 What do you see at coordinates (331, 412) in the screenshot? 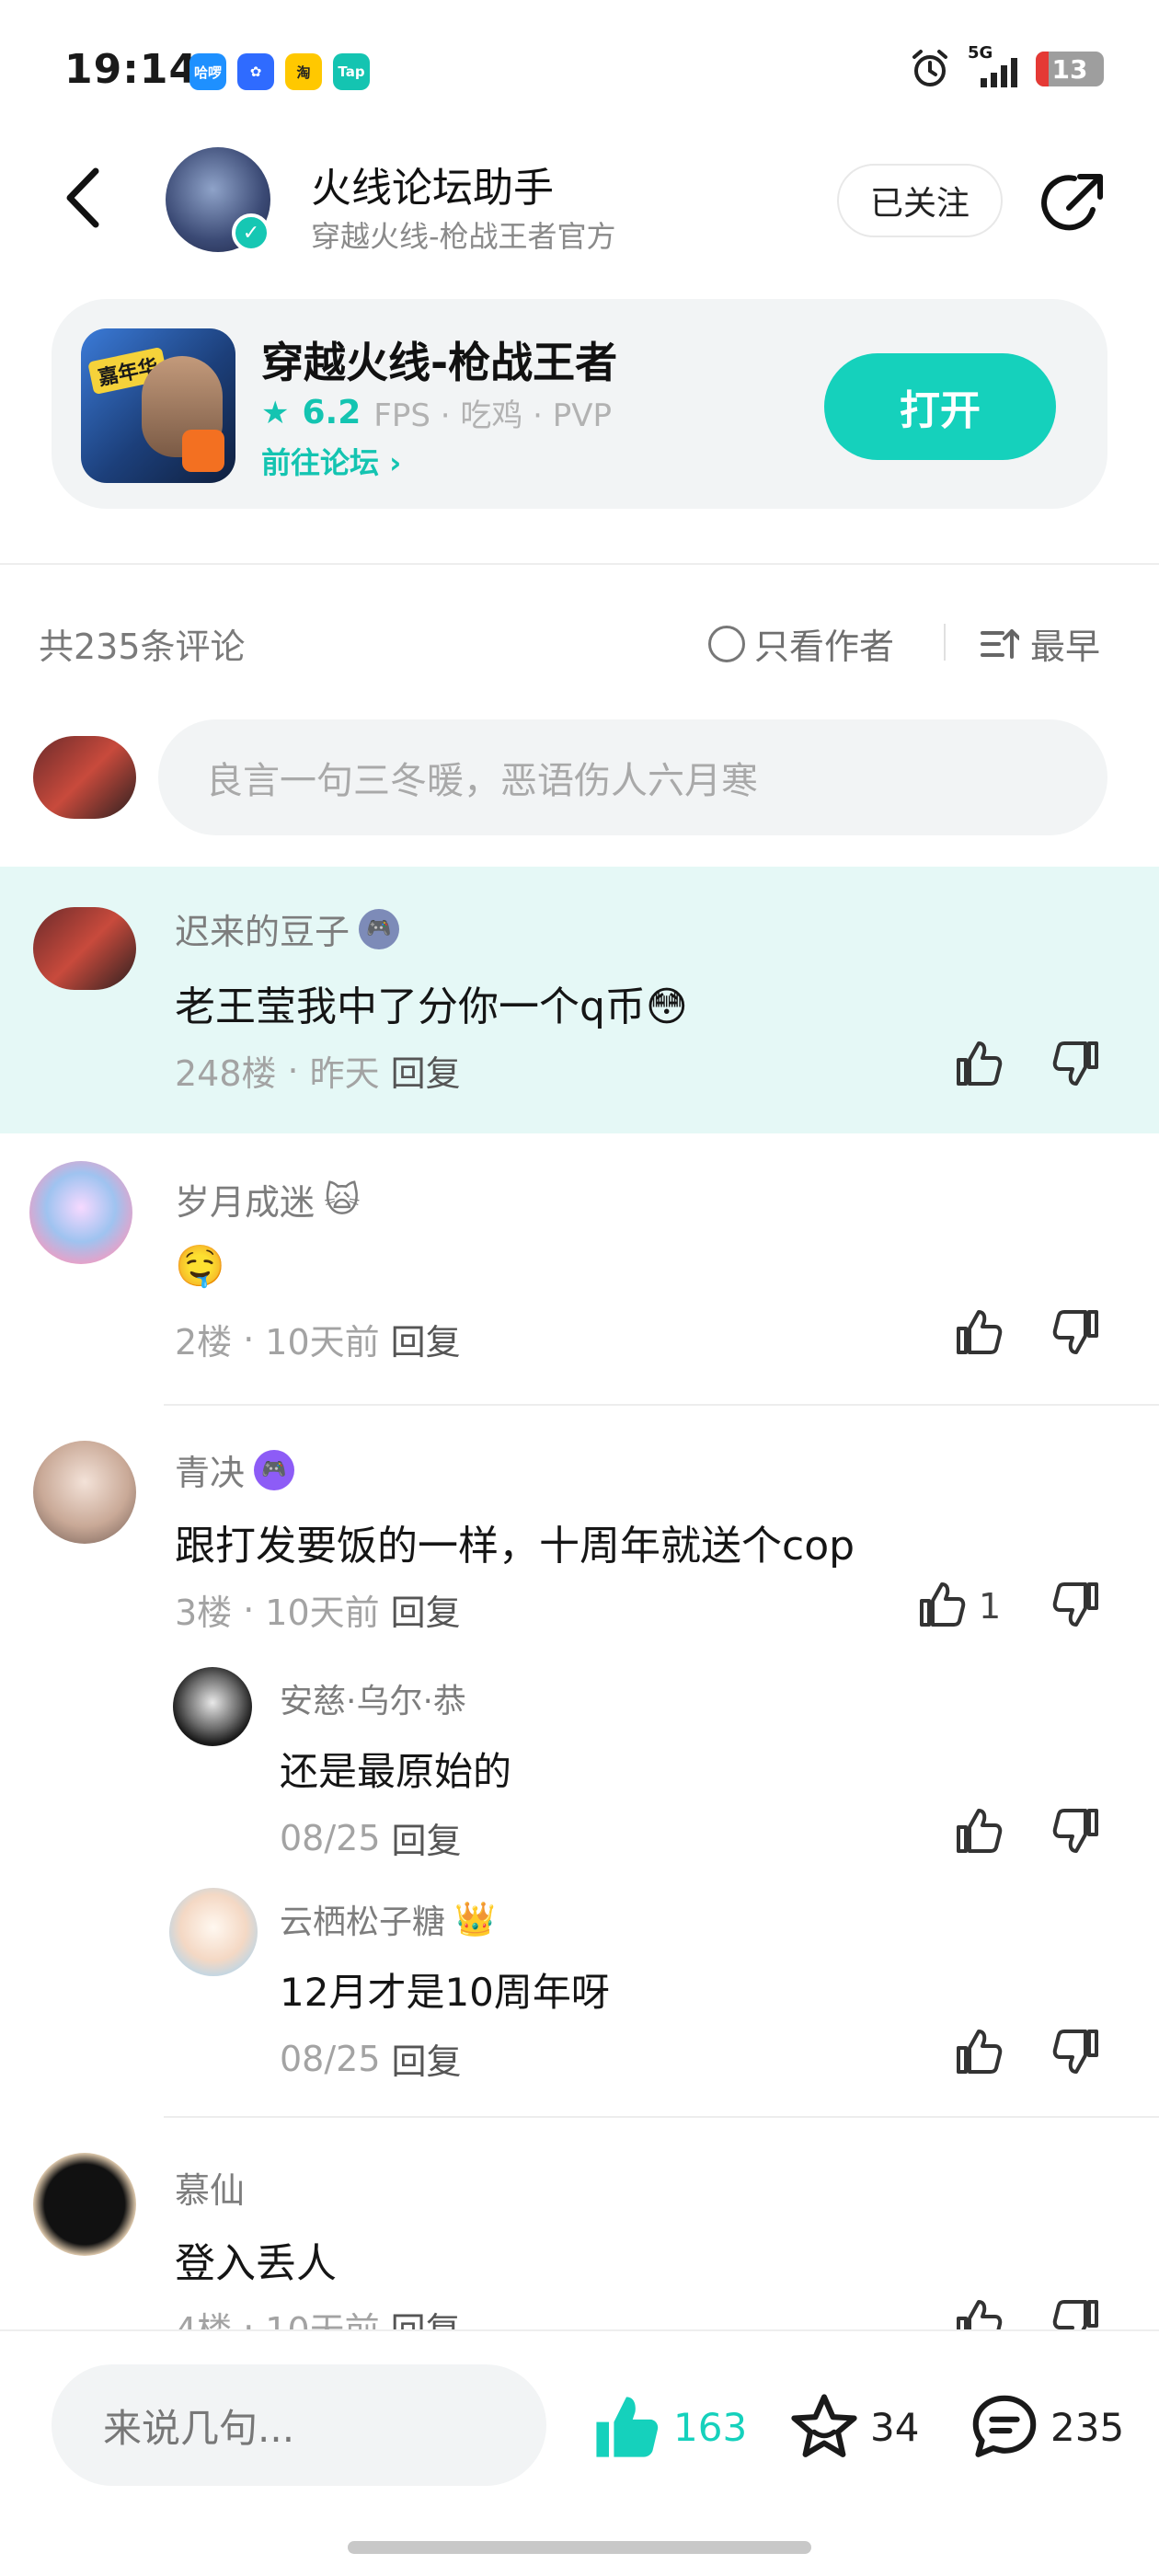
I see `game-score: 6.2` at bounding box center [331, 412].